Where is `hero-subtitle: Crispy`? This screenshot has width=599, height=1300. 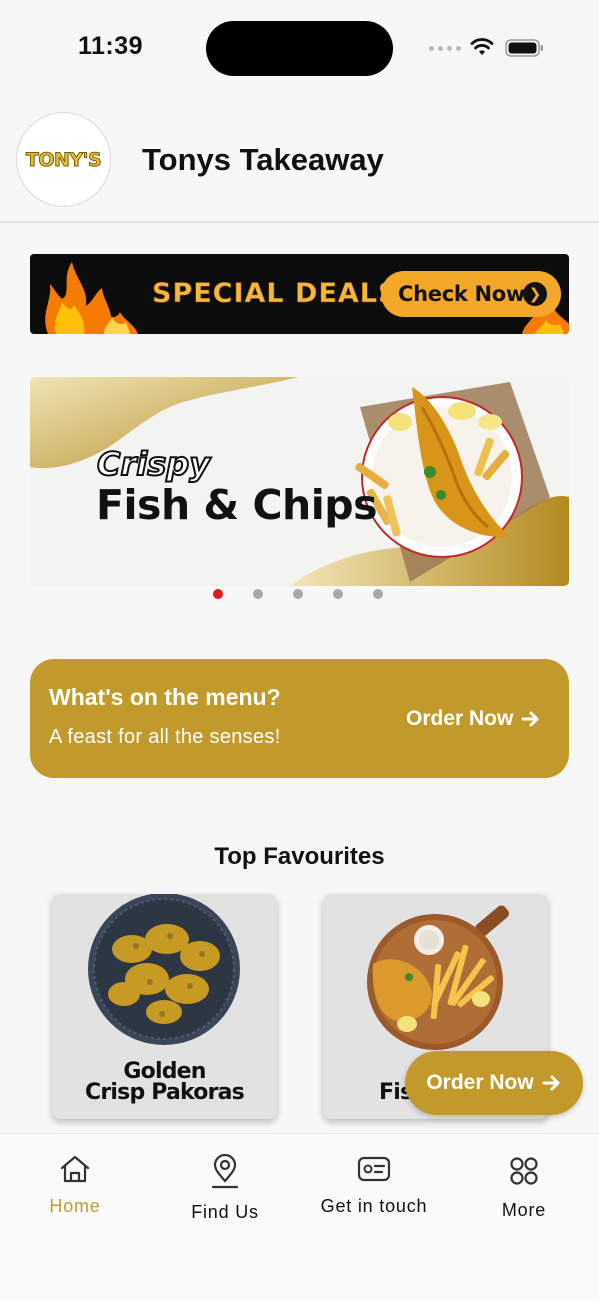 hero-subtitle: Crispy is located at coordinates (153, 464).